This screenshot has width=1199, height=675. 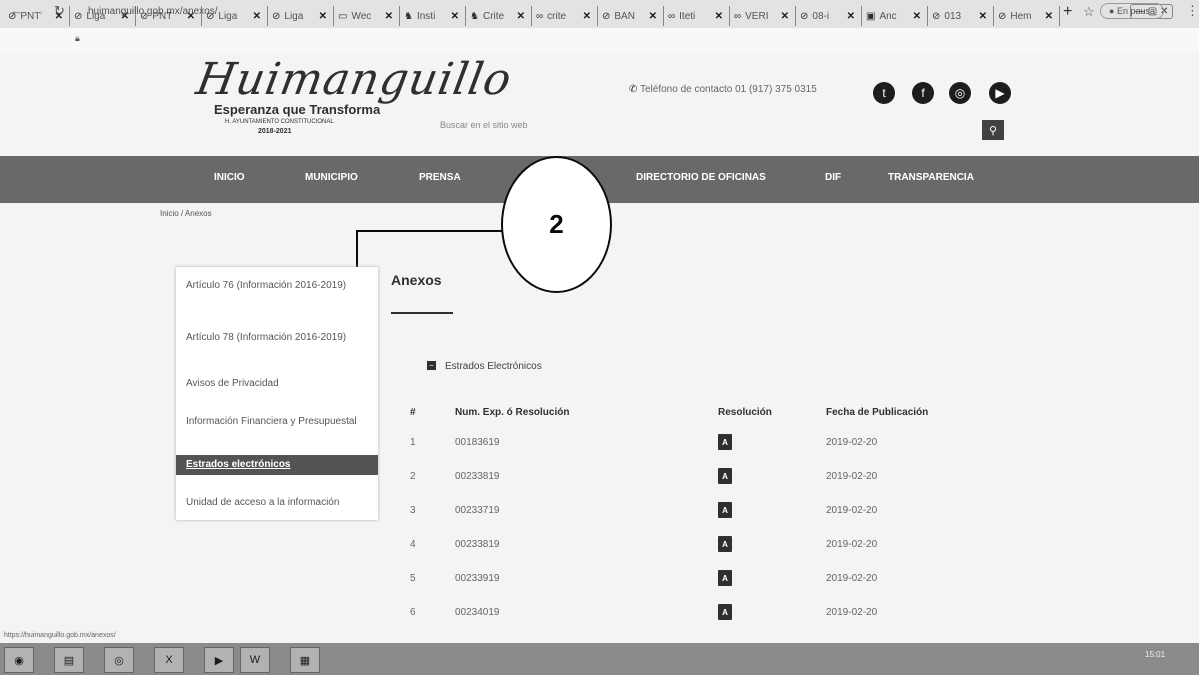 I want to click on sidebar-item-informacion-financiera: Información Financiera y Presupuestal, so click(x=277, y=430).